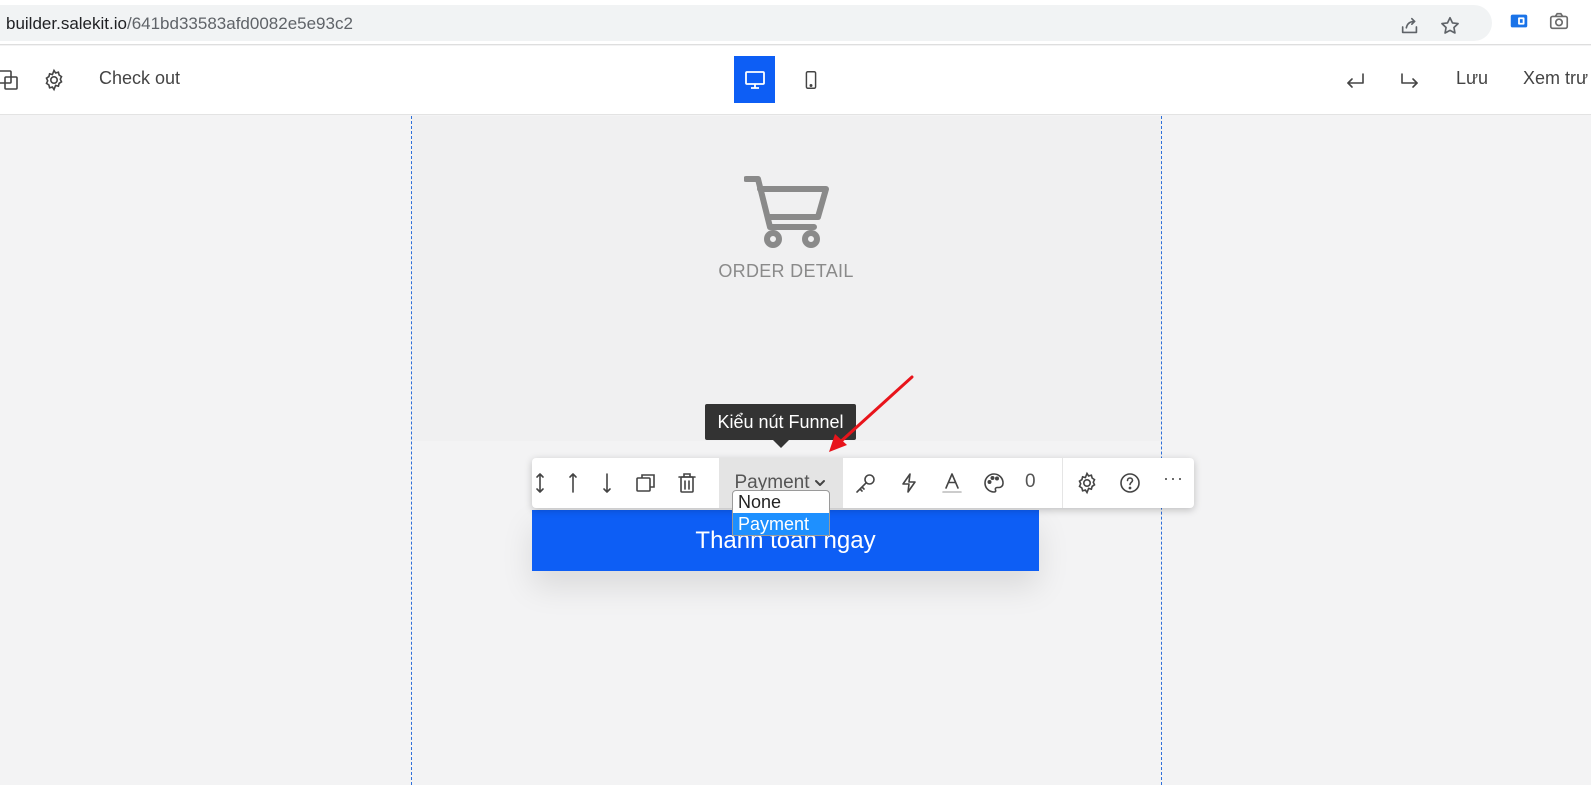  I want to click on screenshot-camera-icon, so click(1559, 21).